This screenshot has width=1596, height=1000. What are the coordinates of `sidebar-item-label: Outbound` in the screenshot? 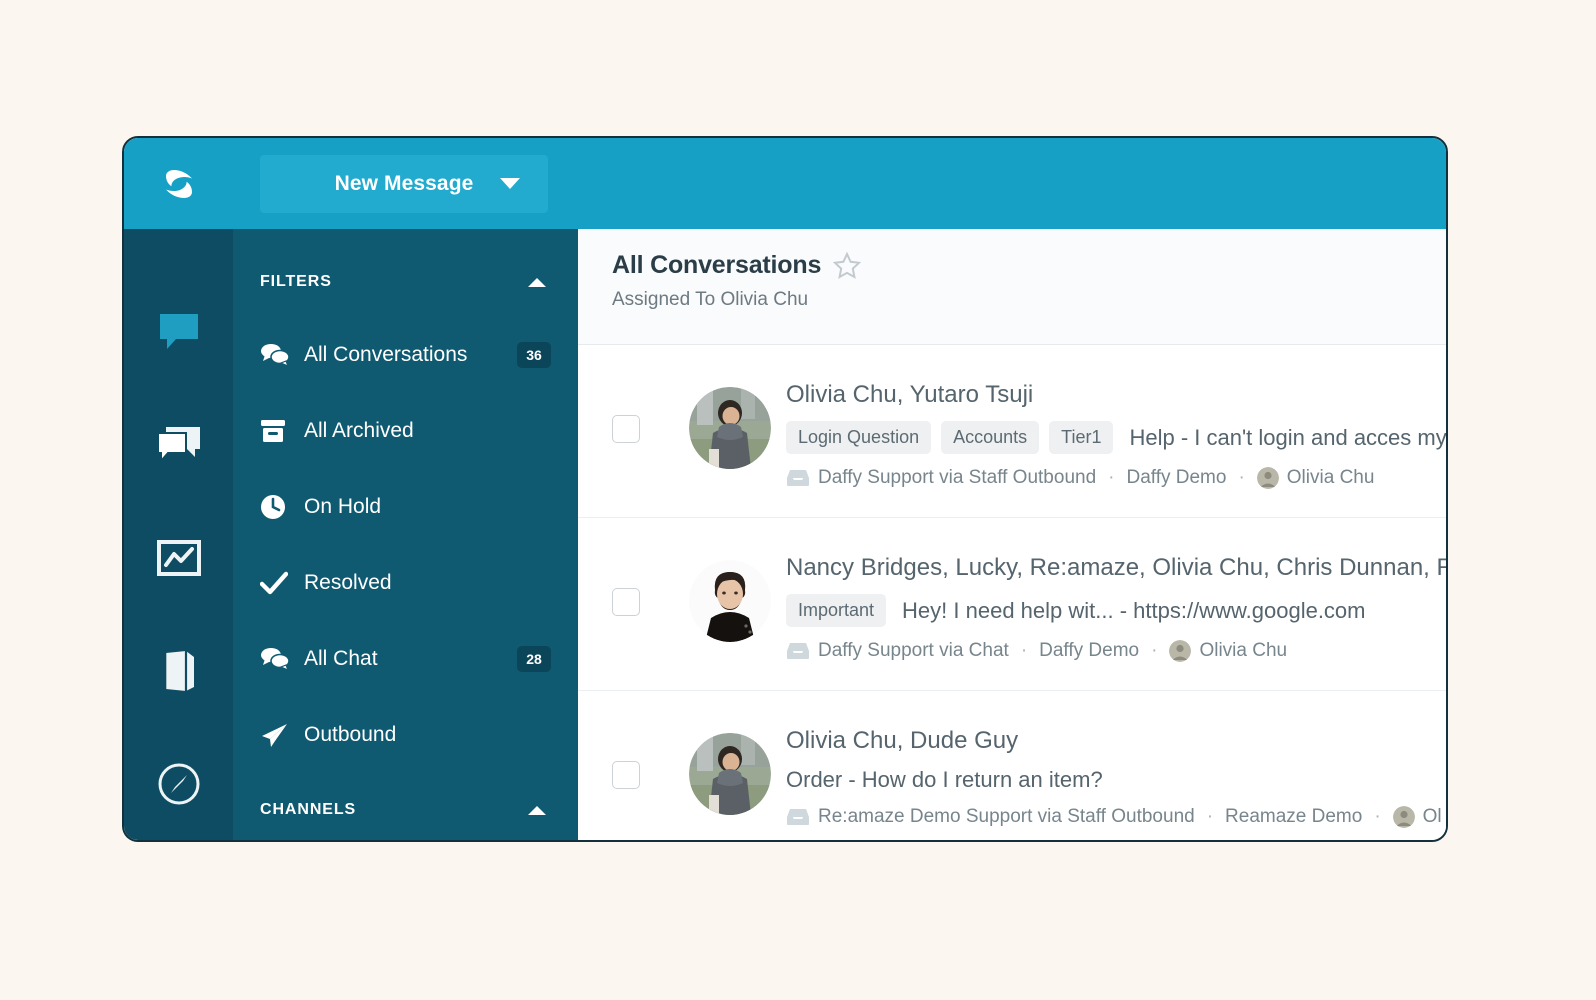 It's located at (350, 734).